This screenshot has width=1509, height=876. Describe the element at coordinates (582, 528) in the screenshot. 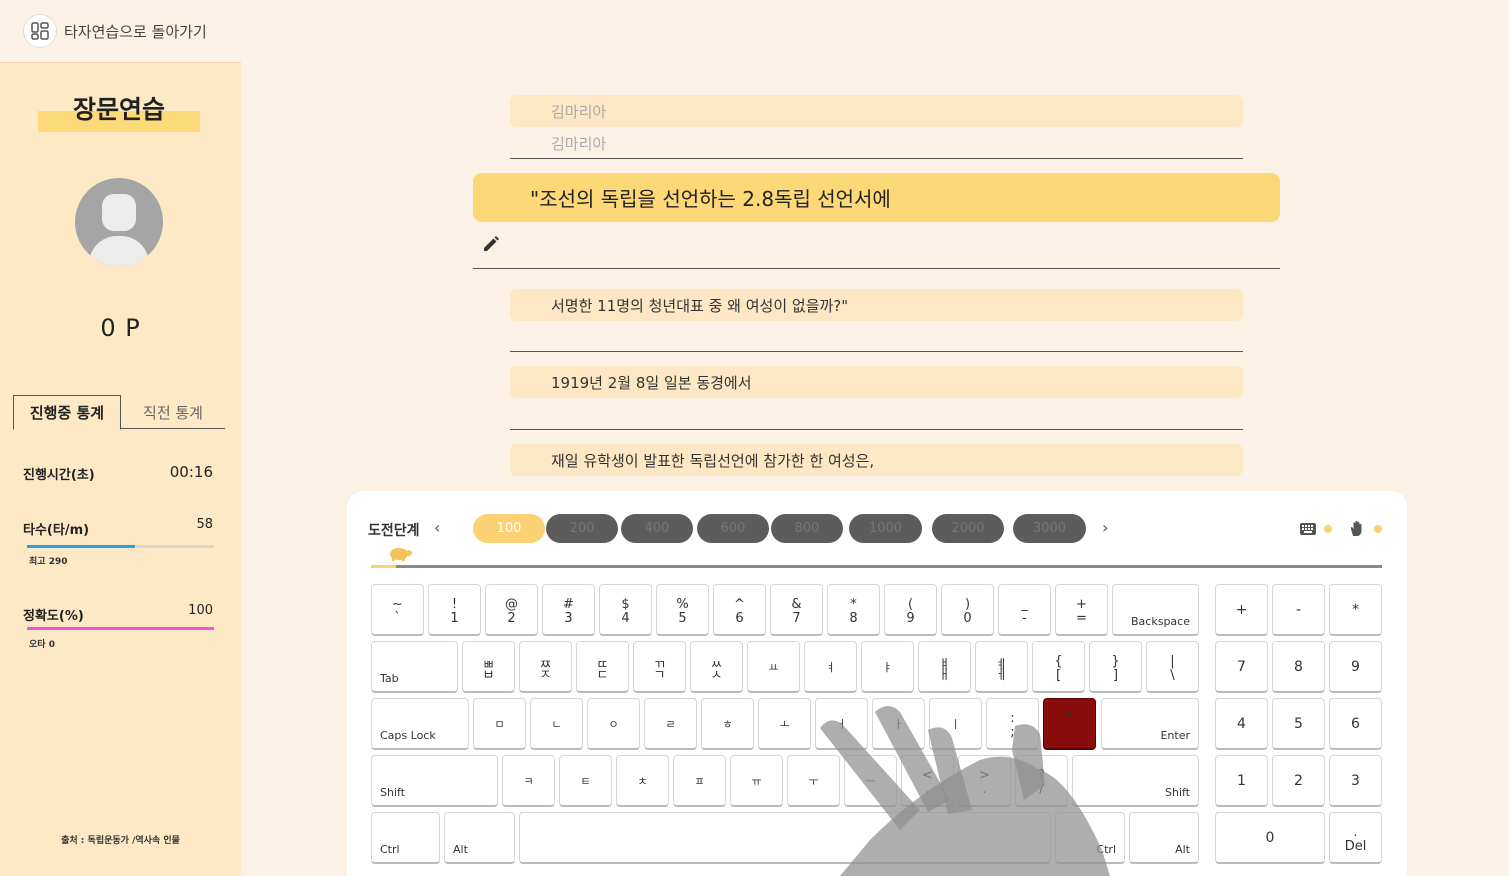

I see `stage-200: 200` at that location.